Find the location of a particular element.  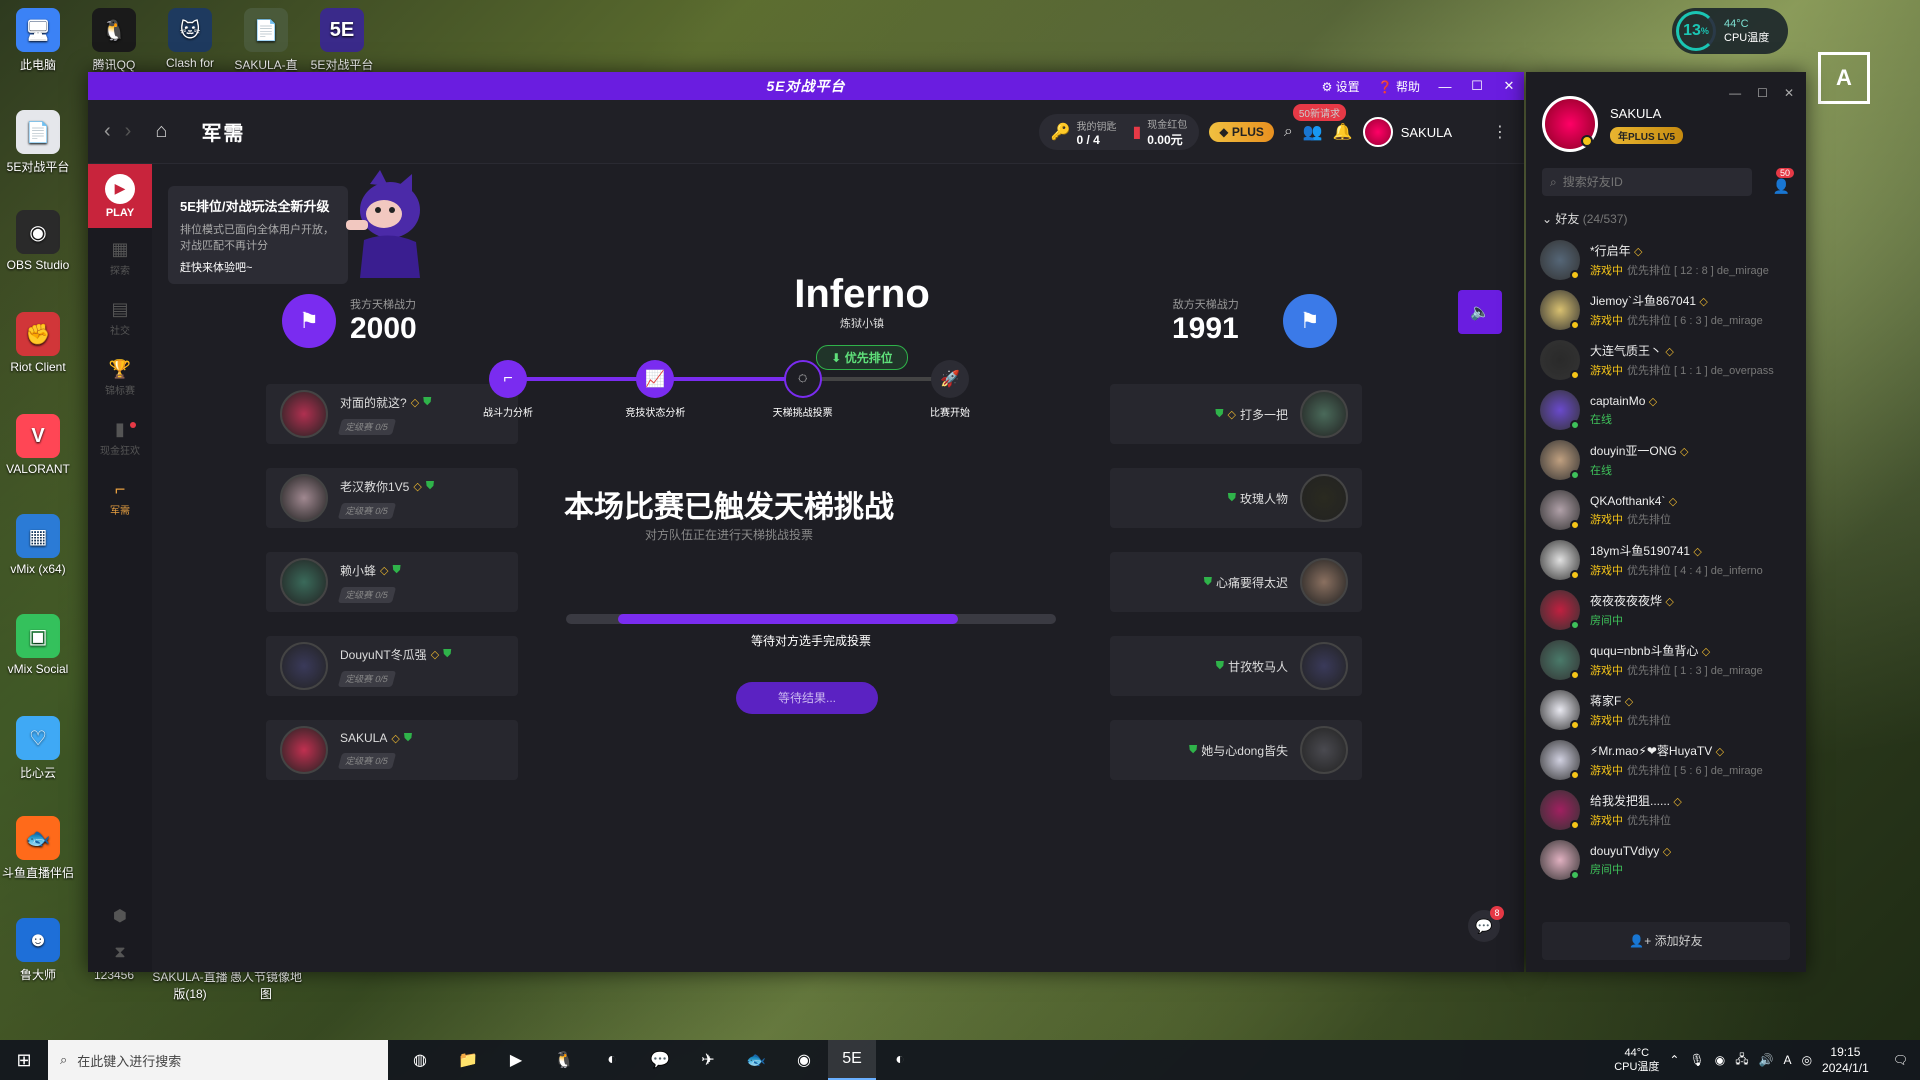

sidebar-item-explore: ▦ 探索 is located at coordinates (120, 258).